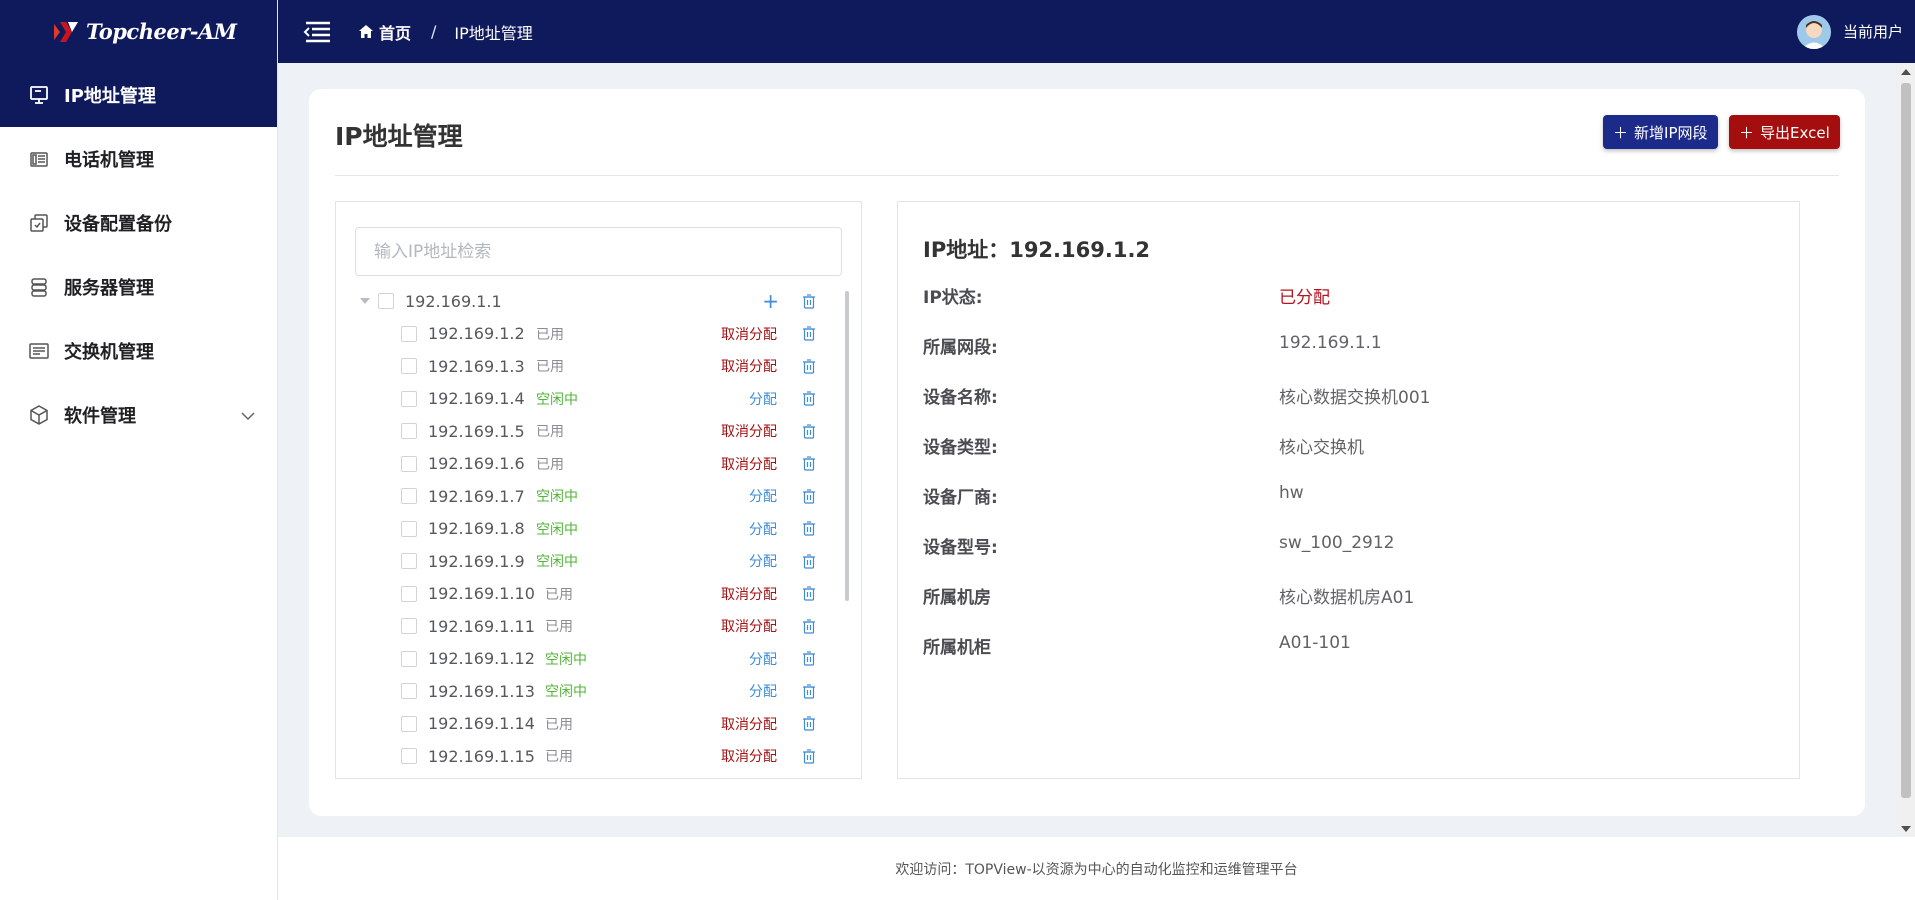  Describe the element at coordinates (960, 398) in the screenshot. I see `field-label: 设备名称:` at that location.